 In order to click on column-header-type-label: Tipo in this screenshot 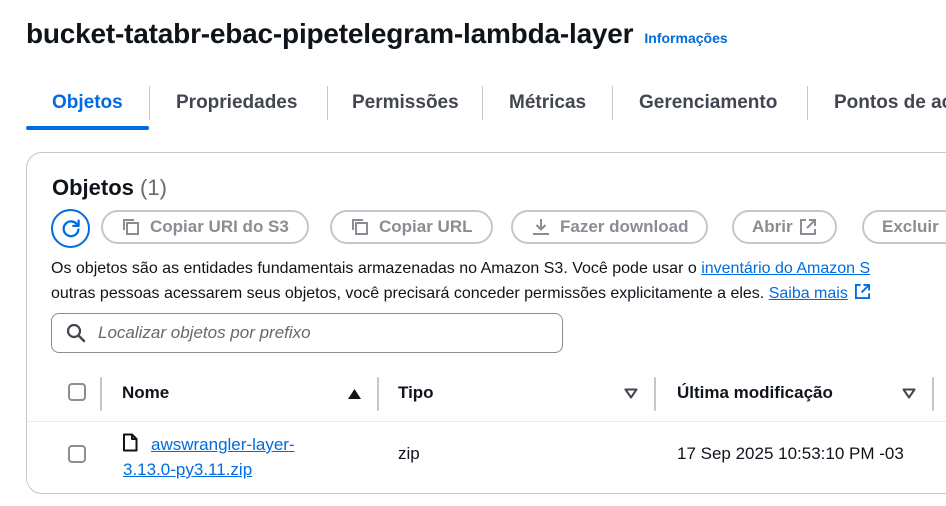, I will do `click(416, 392)`.